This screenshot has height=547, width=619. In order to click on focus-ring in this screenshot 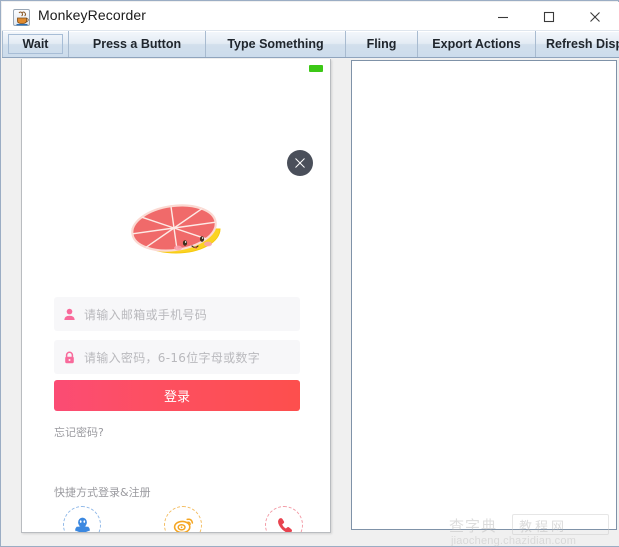, I will do `click(35, 44)`.